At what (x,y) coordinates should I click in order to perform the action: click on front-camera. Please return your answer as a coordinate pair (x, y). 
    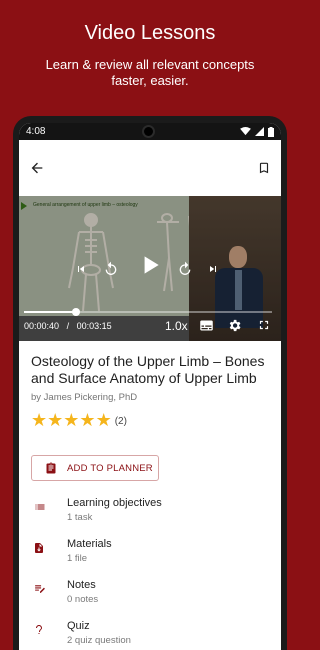
    Looking at the image, I should click on (148, 131).